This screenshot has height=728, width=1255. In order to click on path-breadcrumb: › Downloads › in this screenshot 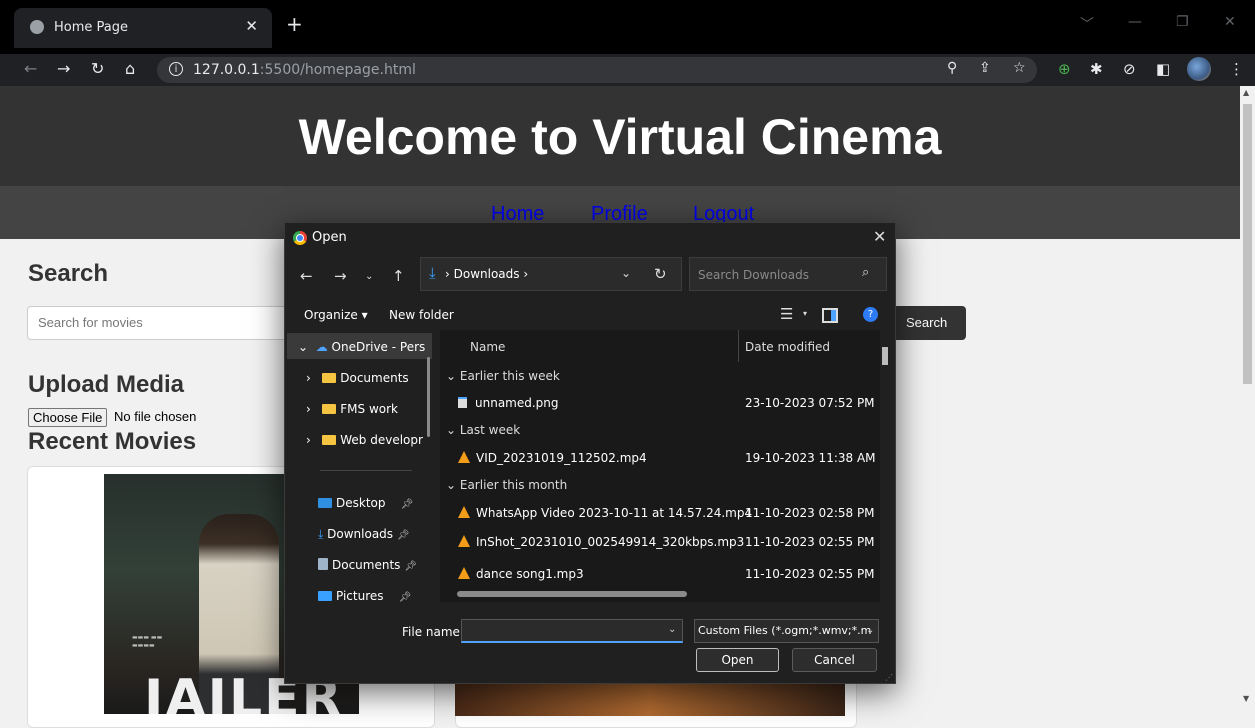, I will do `click(486, 274)`.